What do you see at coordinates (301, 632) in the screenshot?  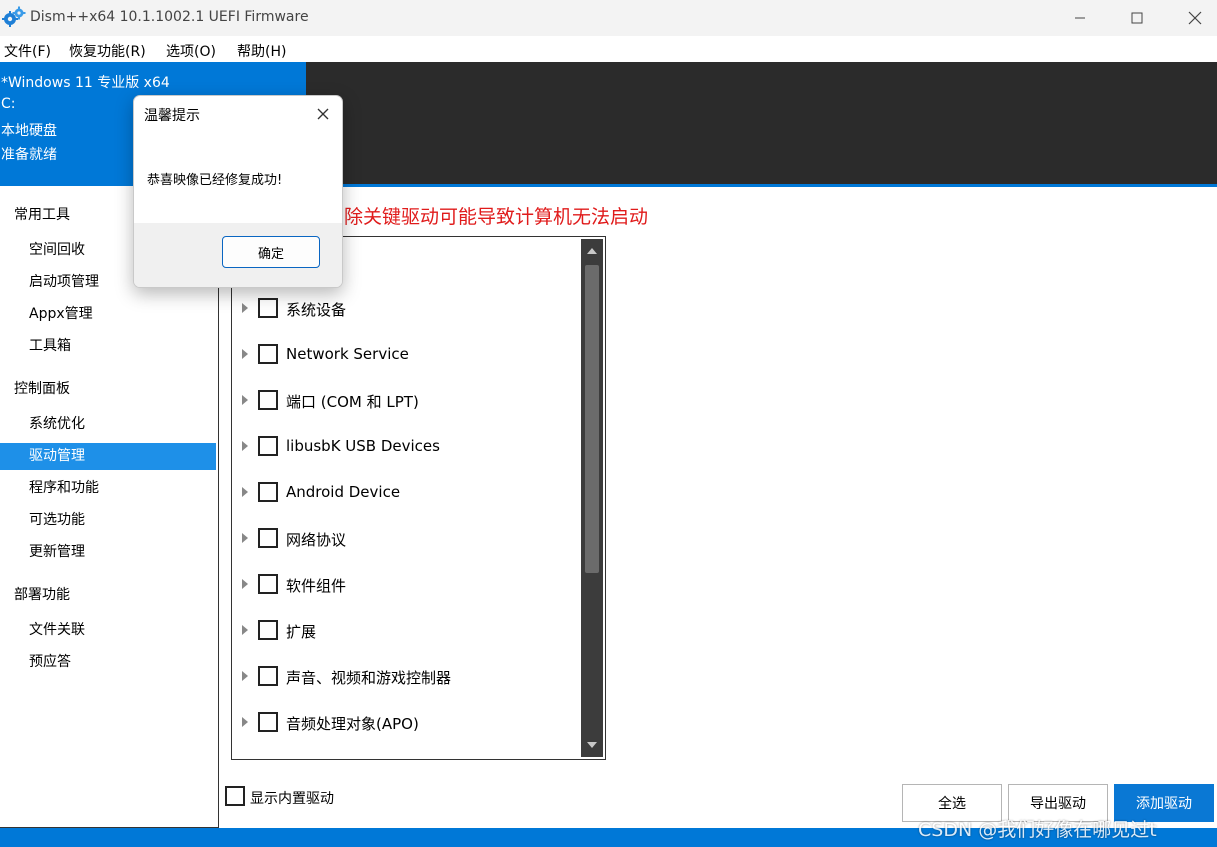 I see `driver-category-label: 扩展` at bounding box center [301, 632].